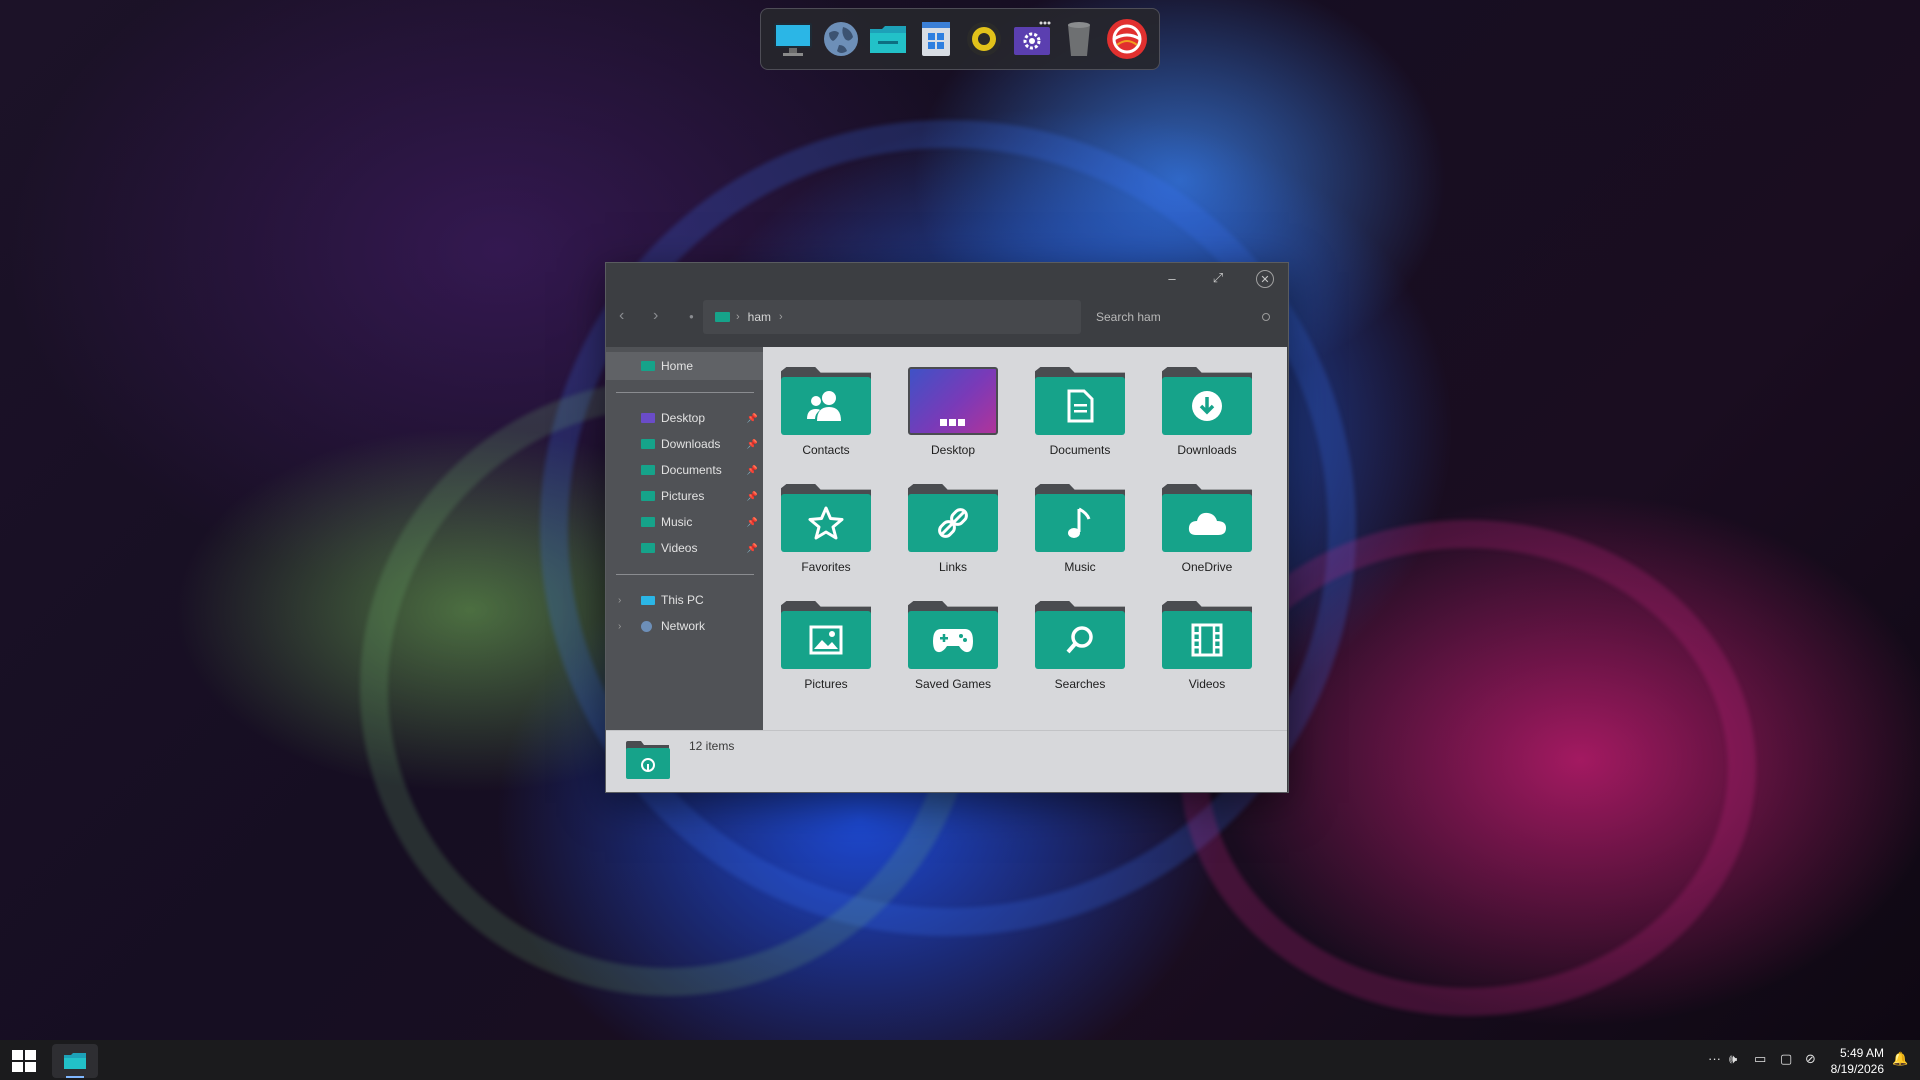  Describe the element at coordinates (1207, 654) in the screenshot. I see `folder-item-videos: Videos` at that location.